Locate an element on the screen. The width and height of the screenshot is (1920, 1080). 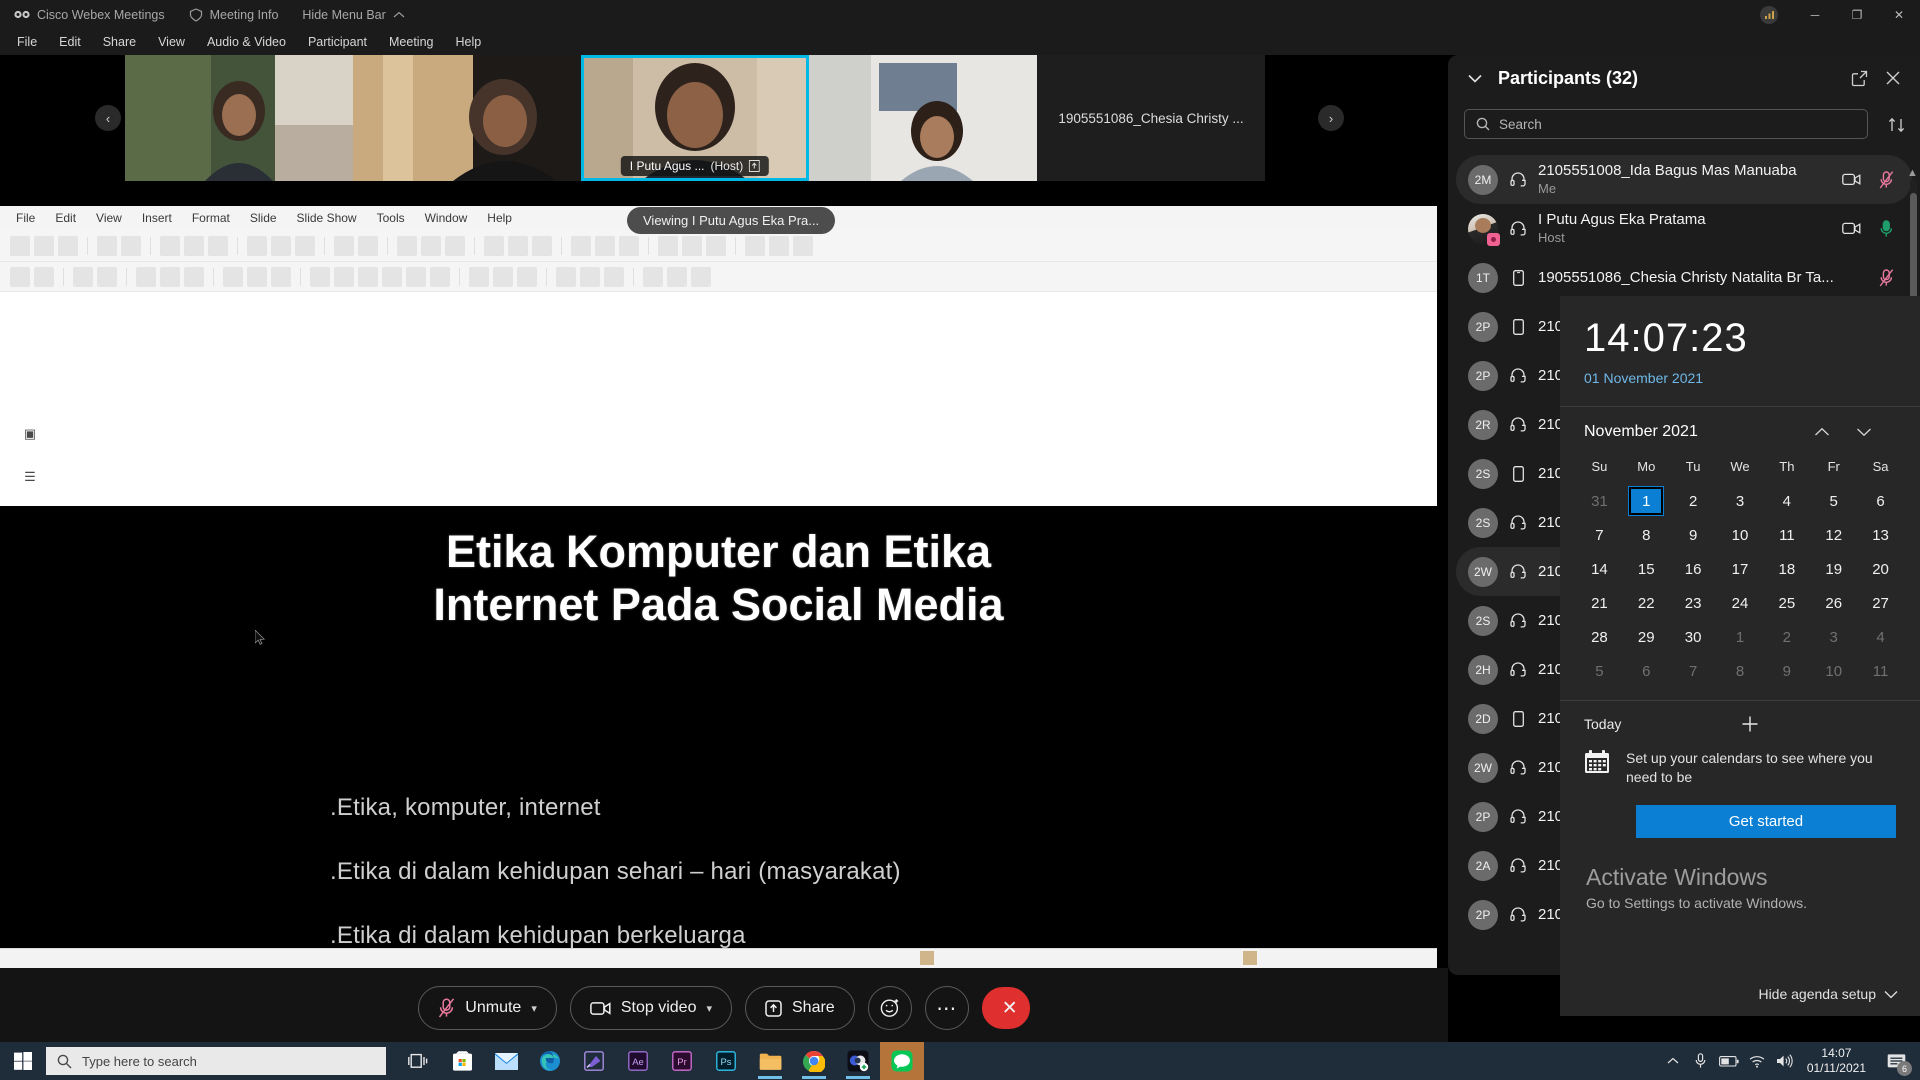
maximize-button: ❐ is located at coordinates (1857, 14).